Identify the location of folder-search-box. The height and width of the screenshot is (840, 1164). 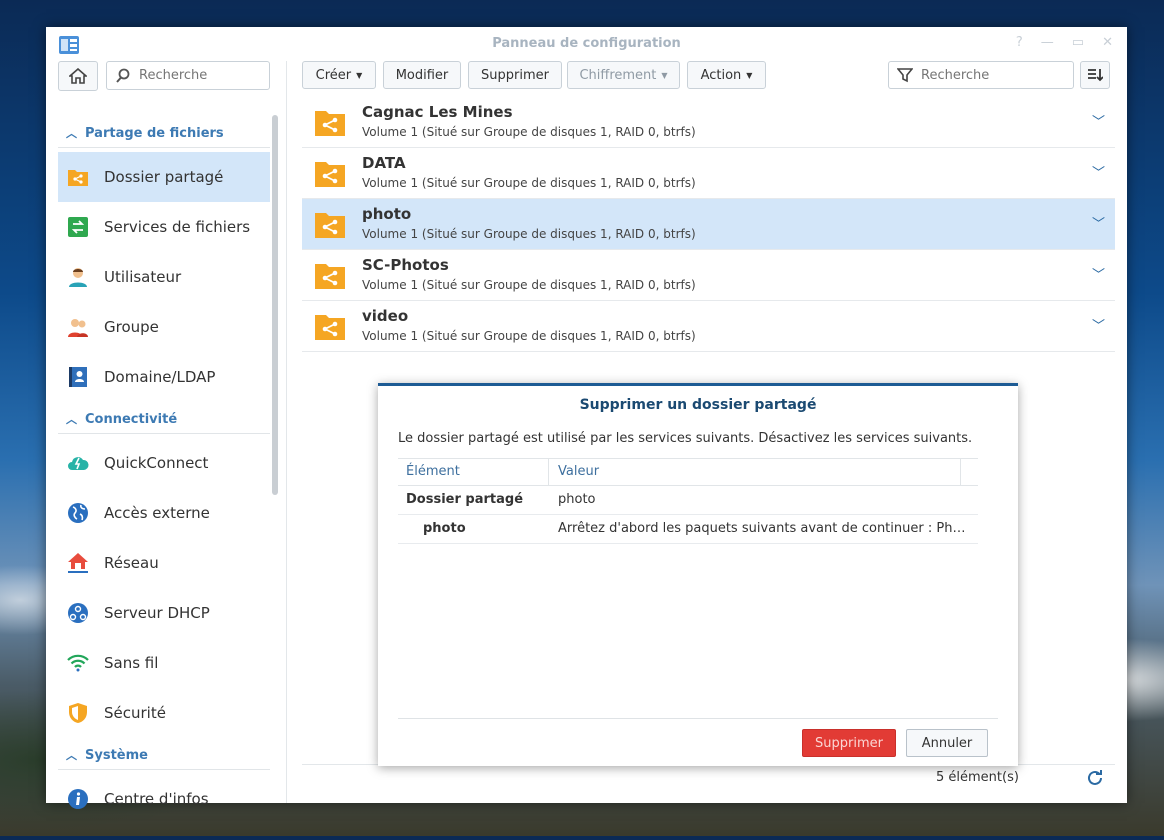
(981, 75).